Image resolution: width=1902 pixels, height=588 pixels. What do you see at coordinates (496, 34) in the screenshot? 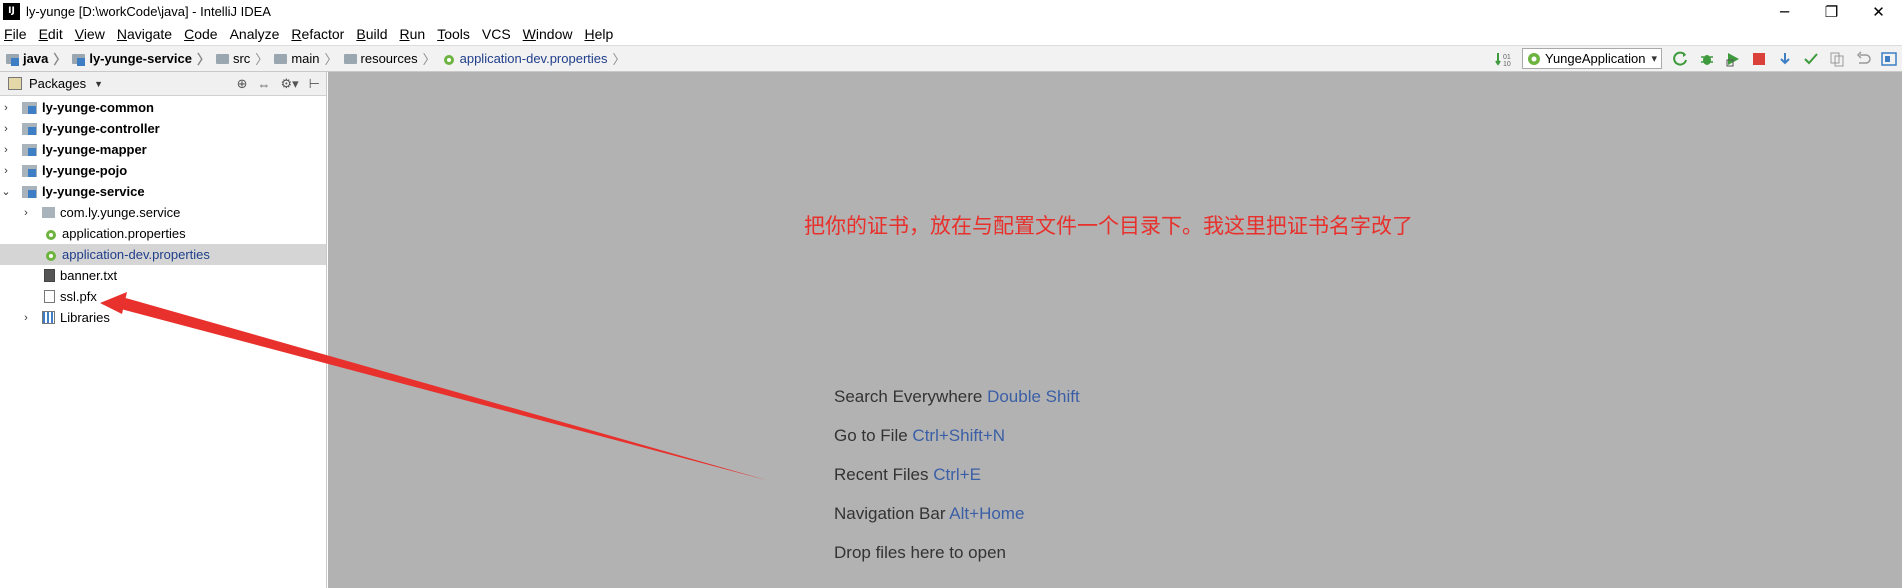
I see `menu-vcs: VCS` at bounding box center [496, 34].